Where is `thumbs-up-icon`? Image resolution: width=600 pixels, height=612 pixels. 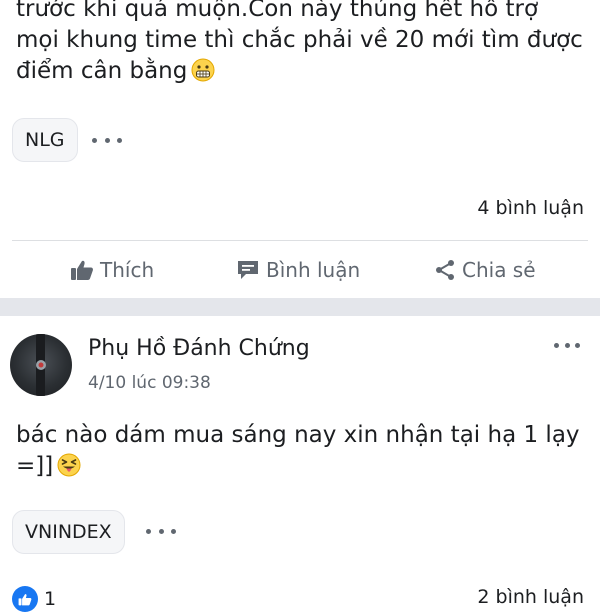
thumbs-up-icon is located at coordinates (82, 270).